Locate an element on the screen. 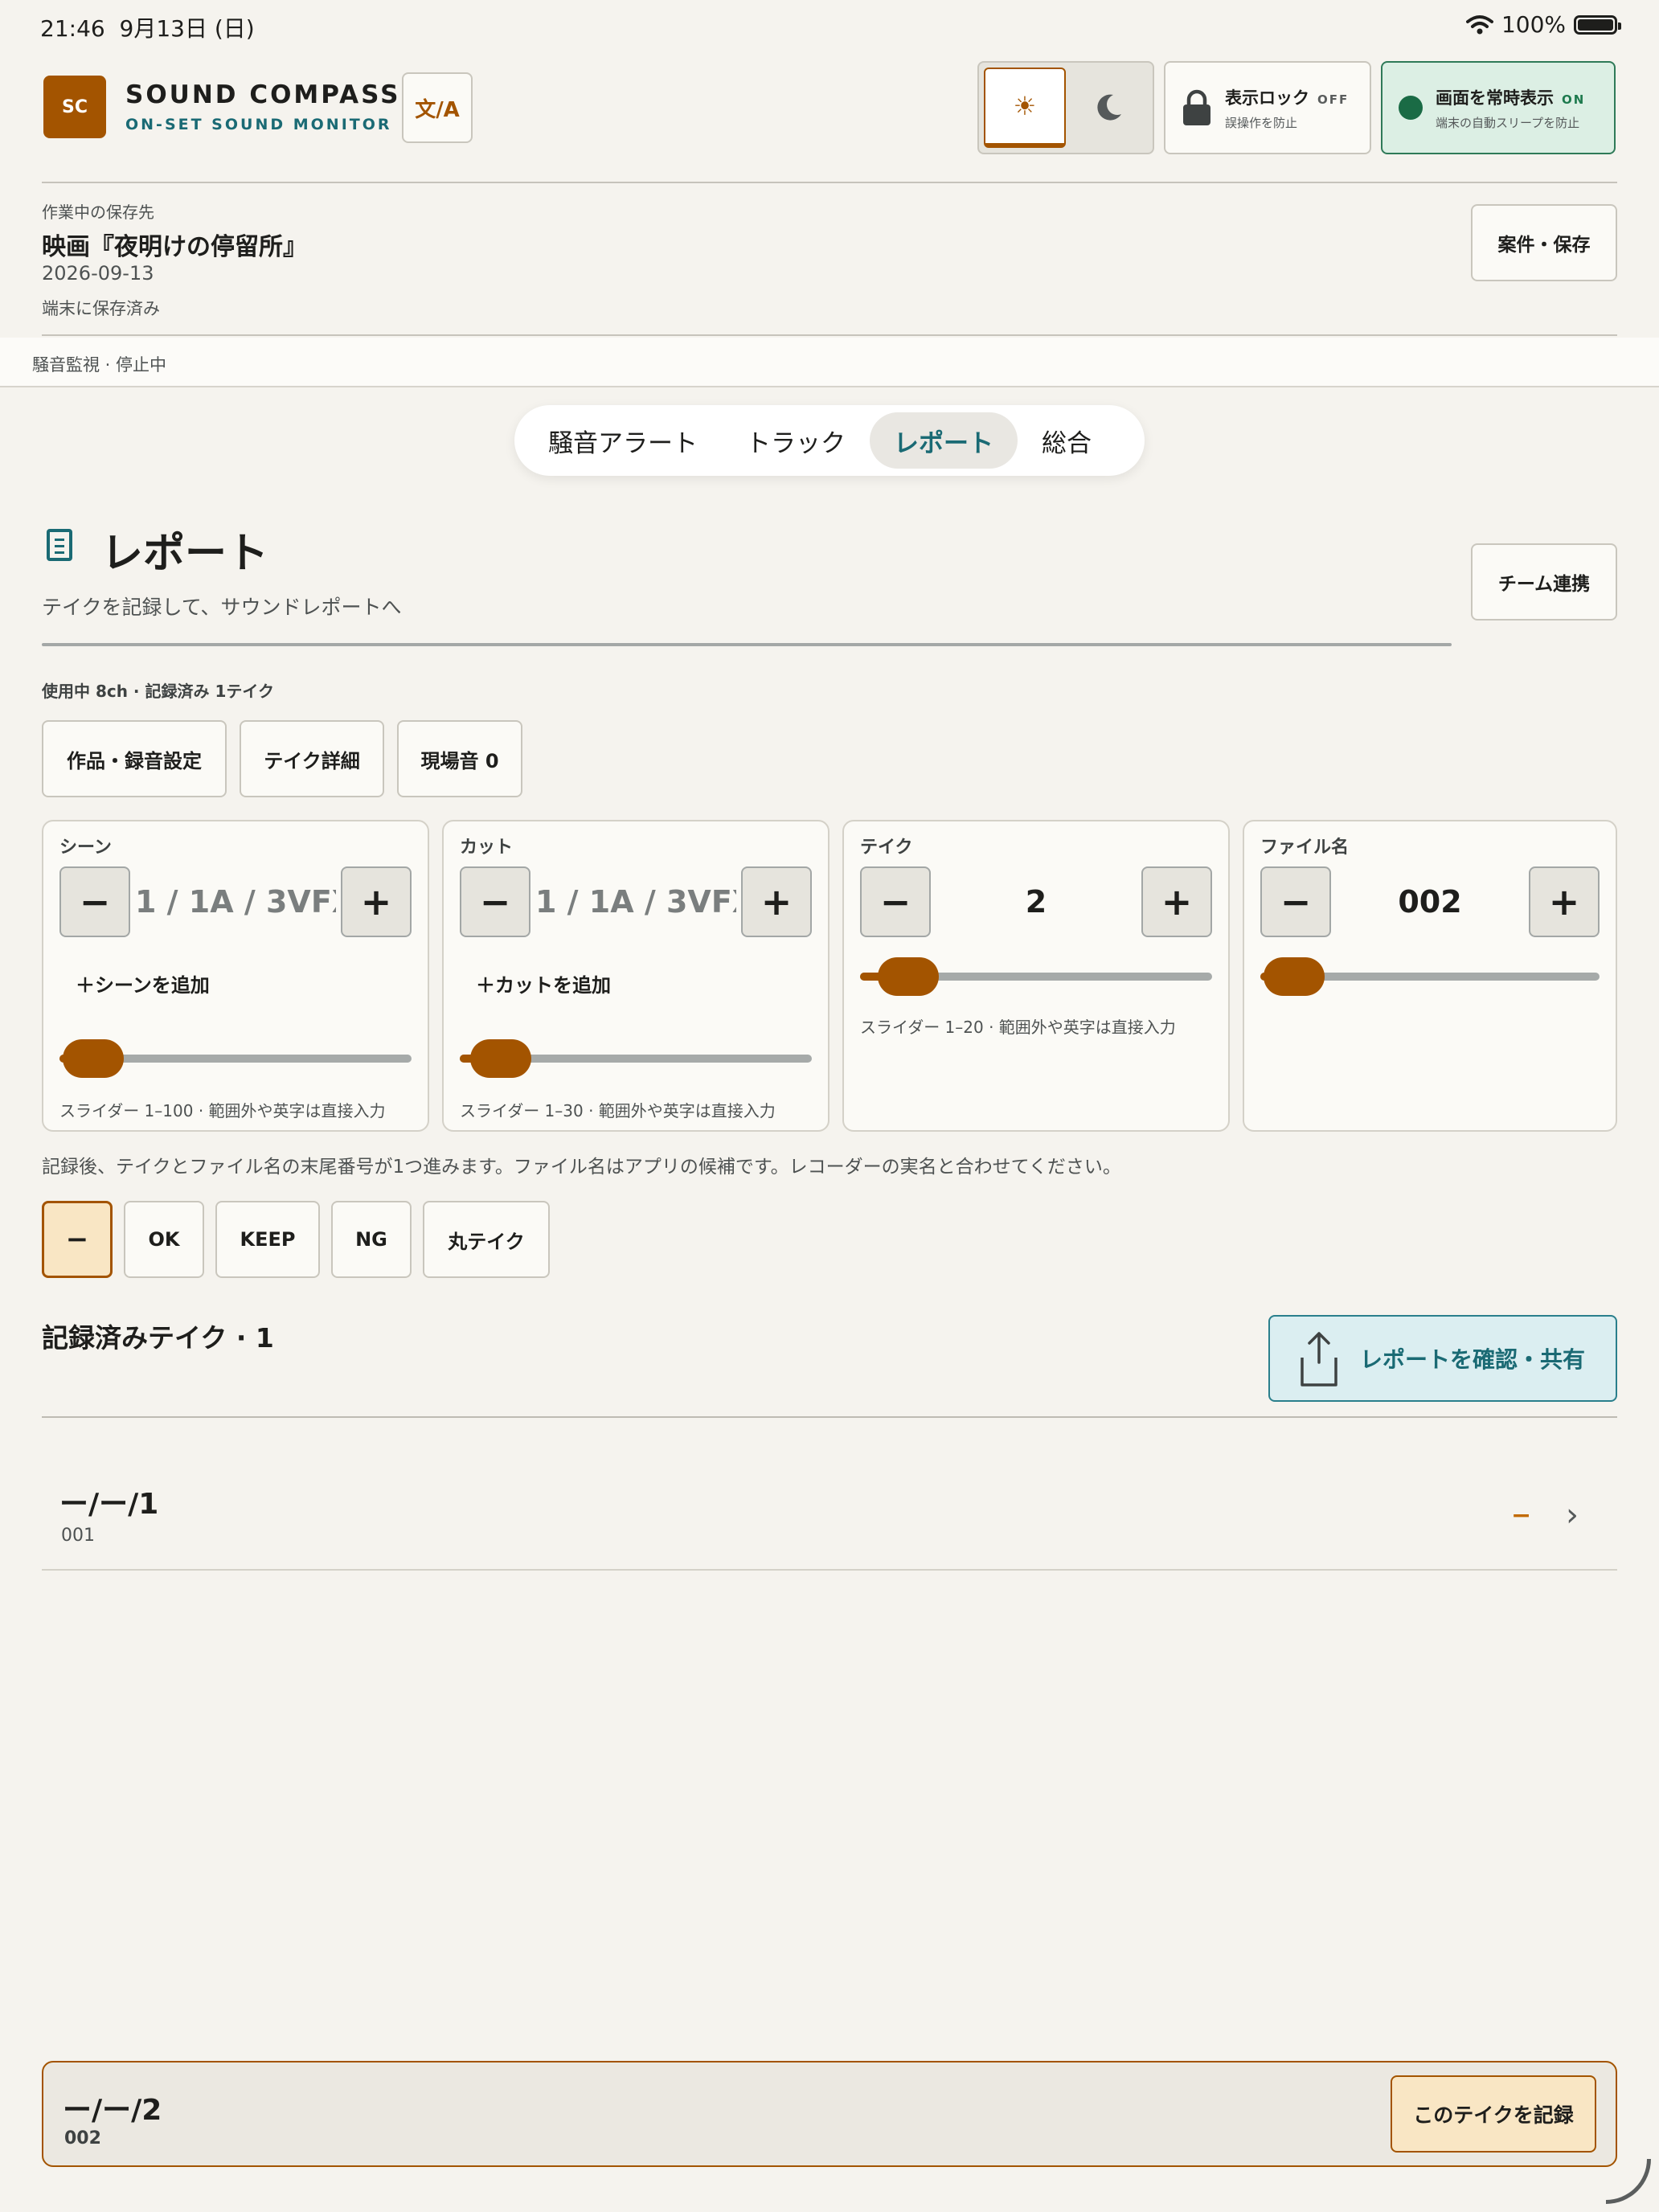 The image size is (1659, 2212). report-icon is located at coordinates (59, 545).